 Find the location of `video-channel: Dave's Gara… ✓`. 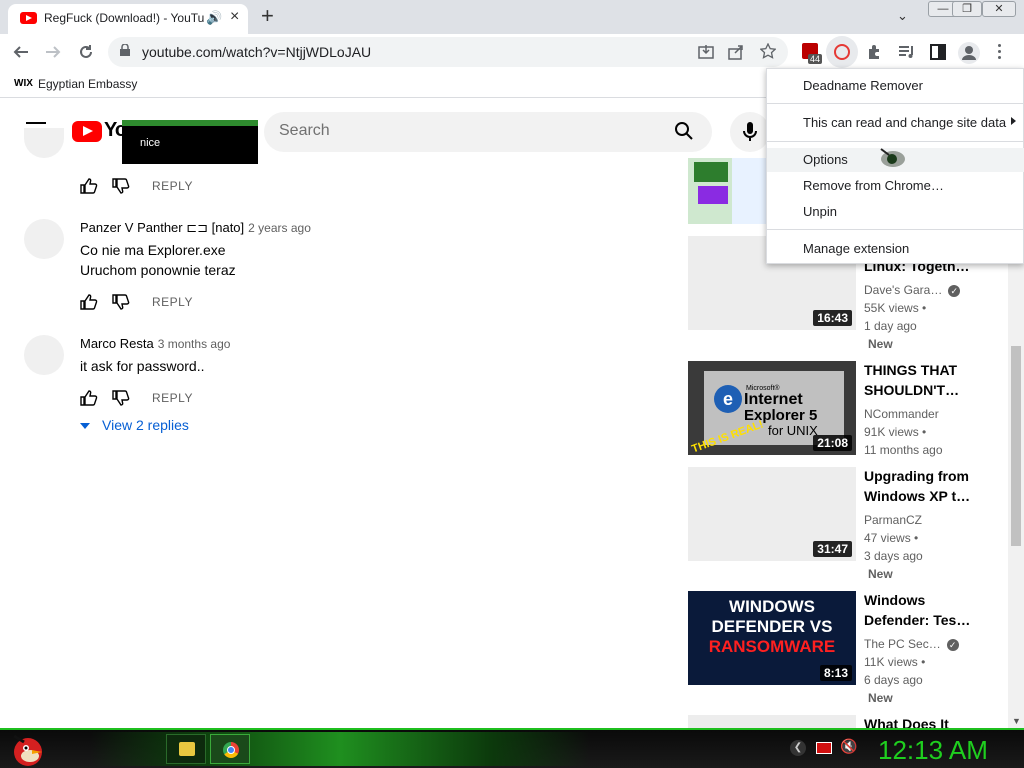

video-channel: Dave's Gara… ✓ is located at coordinates (912, 290).